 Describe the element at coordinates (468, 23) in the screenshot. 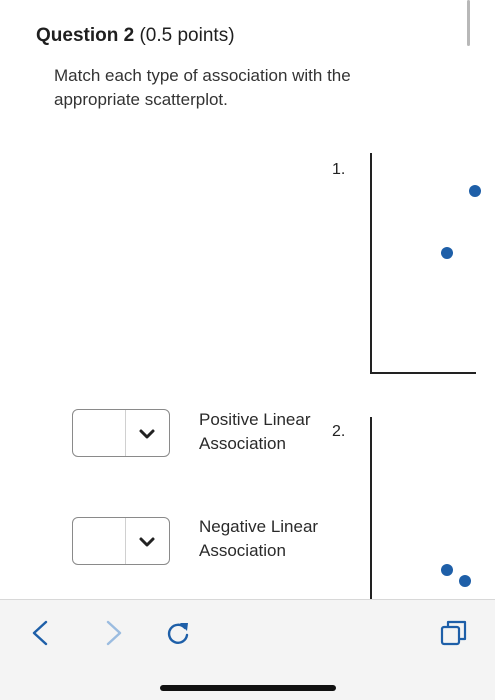

I see `scroll-indicator` at that location.